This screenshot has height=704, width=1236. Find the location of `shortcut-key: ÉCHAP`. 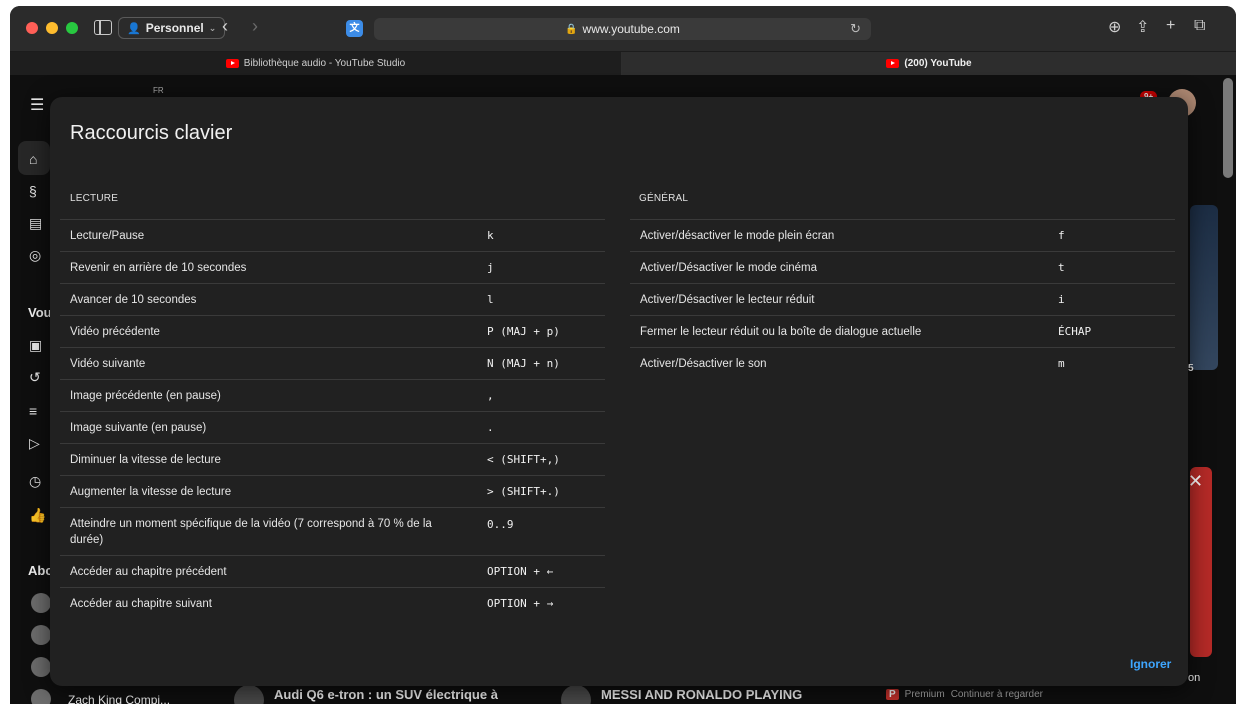

shortcut-key: ÉCHAP is located at coordinates (1075, 331).